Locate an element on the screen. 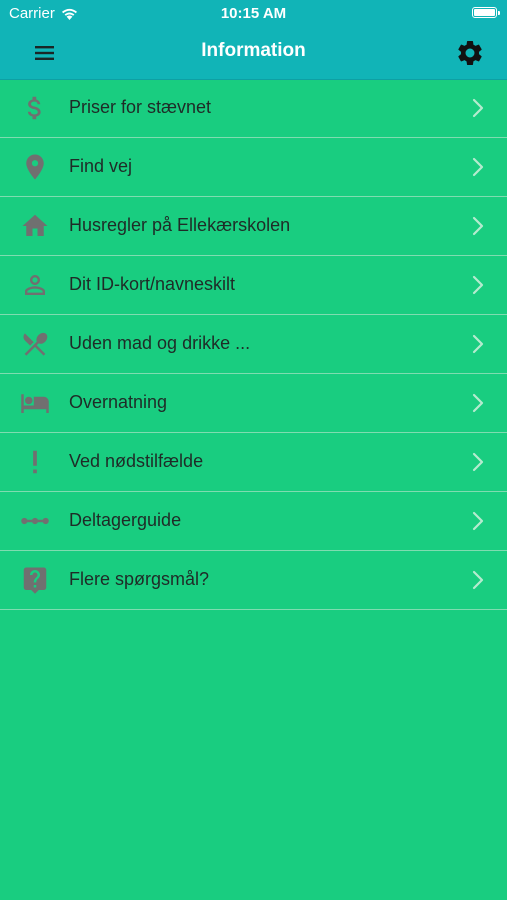 The height and width of the screenshot is (900, 507). list-item-label: Overnatning is located at coordinates (118, 402).